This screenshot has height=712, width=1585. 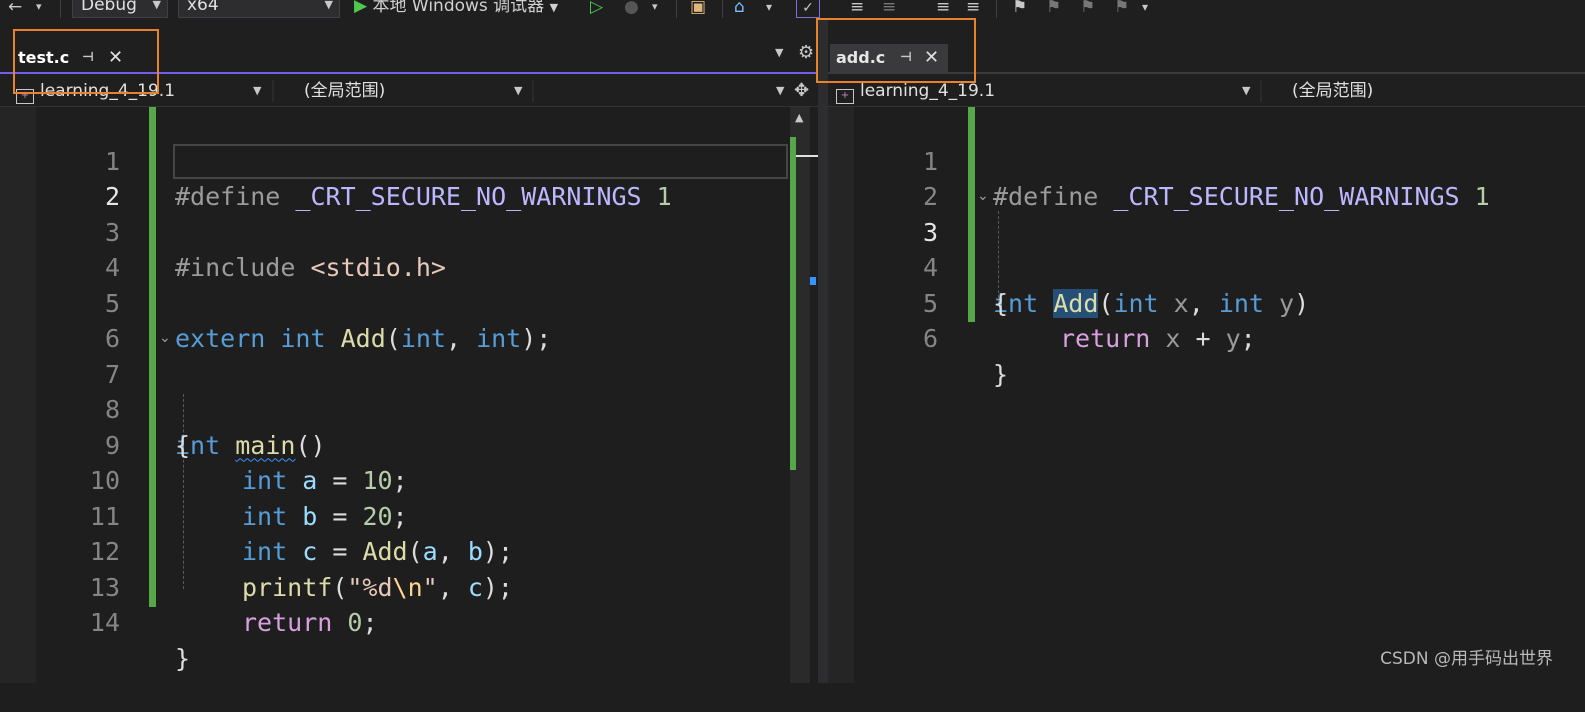 I want to click on indent-icon: ≡, so click(x=973, y=9).